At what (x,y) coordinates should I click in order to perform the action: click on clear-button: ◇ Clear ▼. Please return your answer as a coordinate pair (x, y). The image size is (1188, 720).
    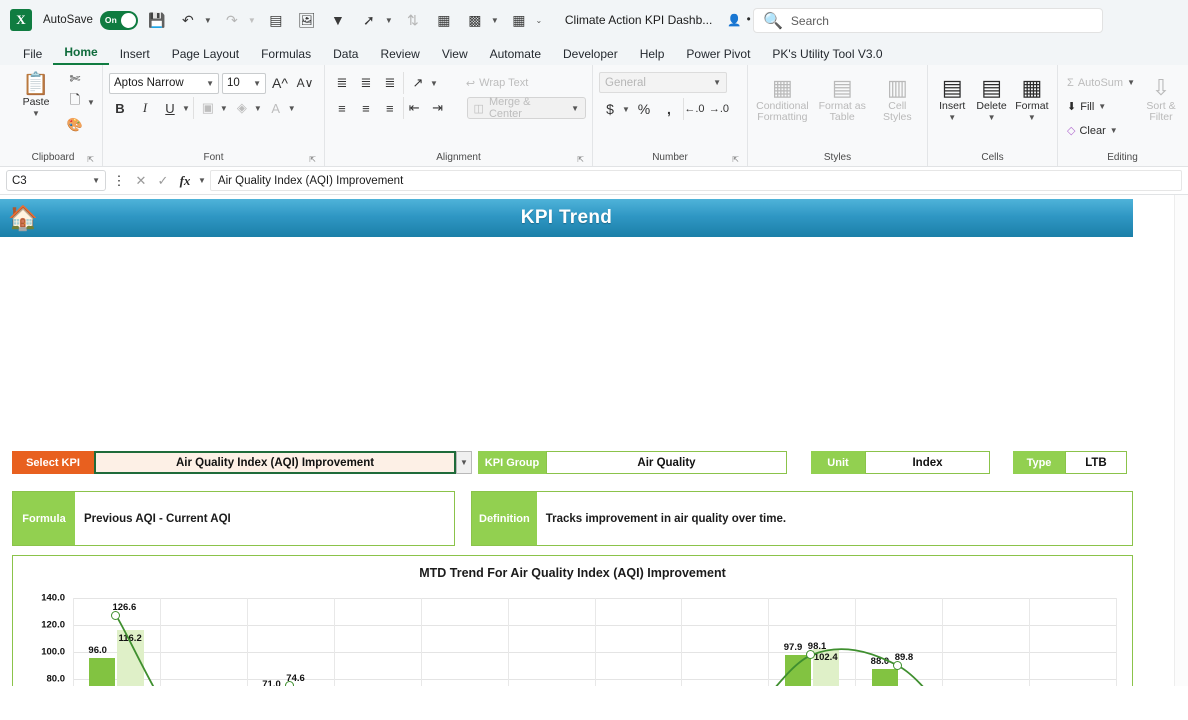
    Looking at the image, I should click on (1099, 130).